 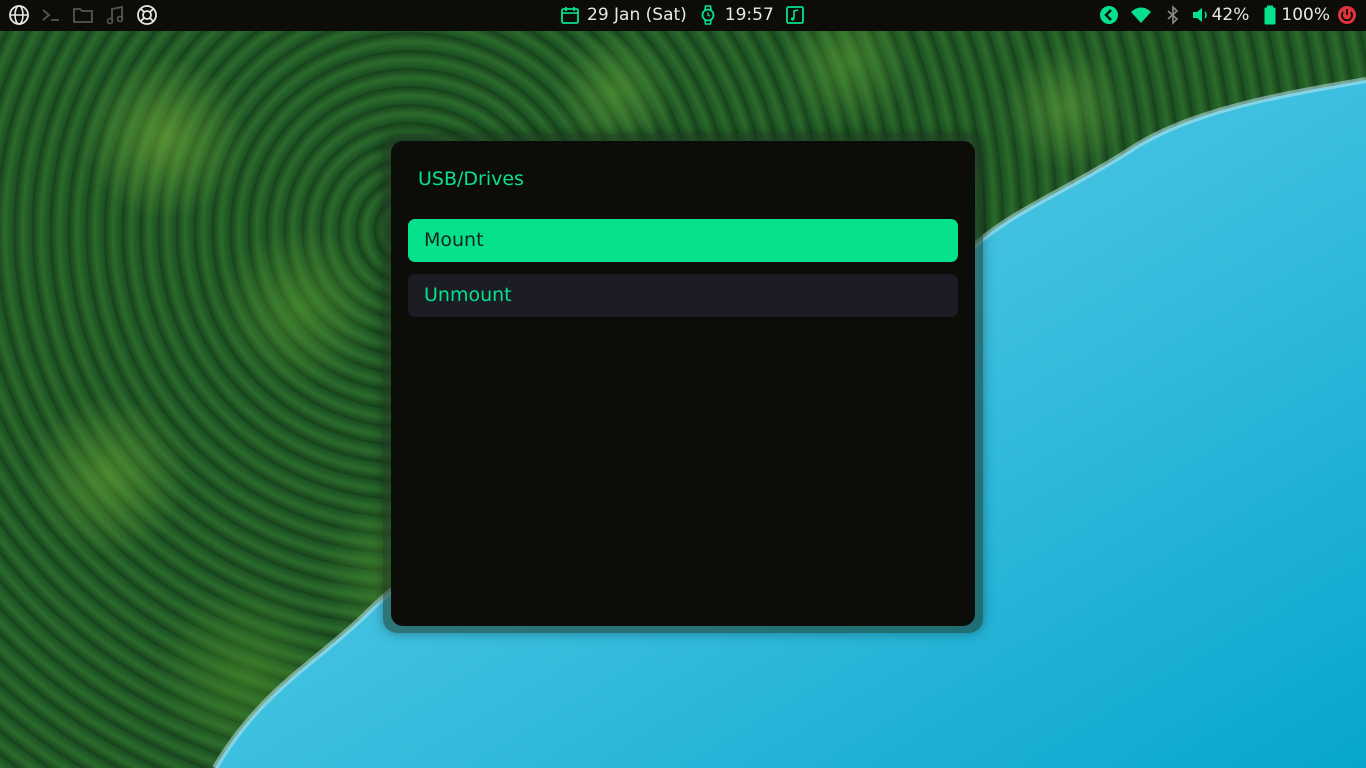 I want to click on watch-icon, so click(x=708, y=15).